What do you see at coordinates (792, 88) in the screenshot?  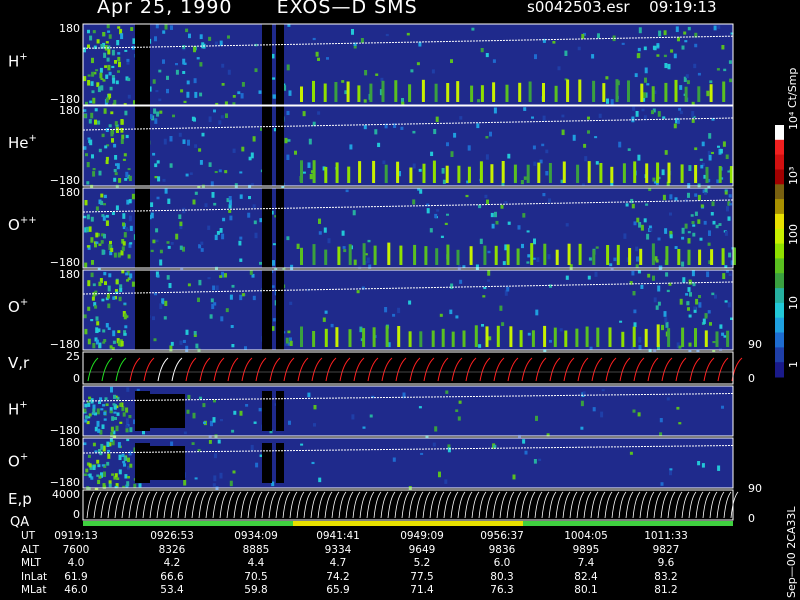 I see `color-bar-unit: Ct/Smp` at bounding box center [792, 88].